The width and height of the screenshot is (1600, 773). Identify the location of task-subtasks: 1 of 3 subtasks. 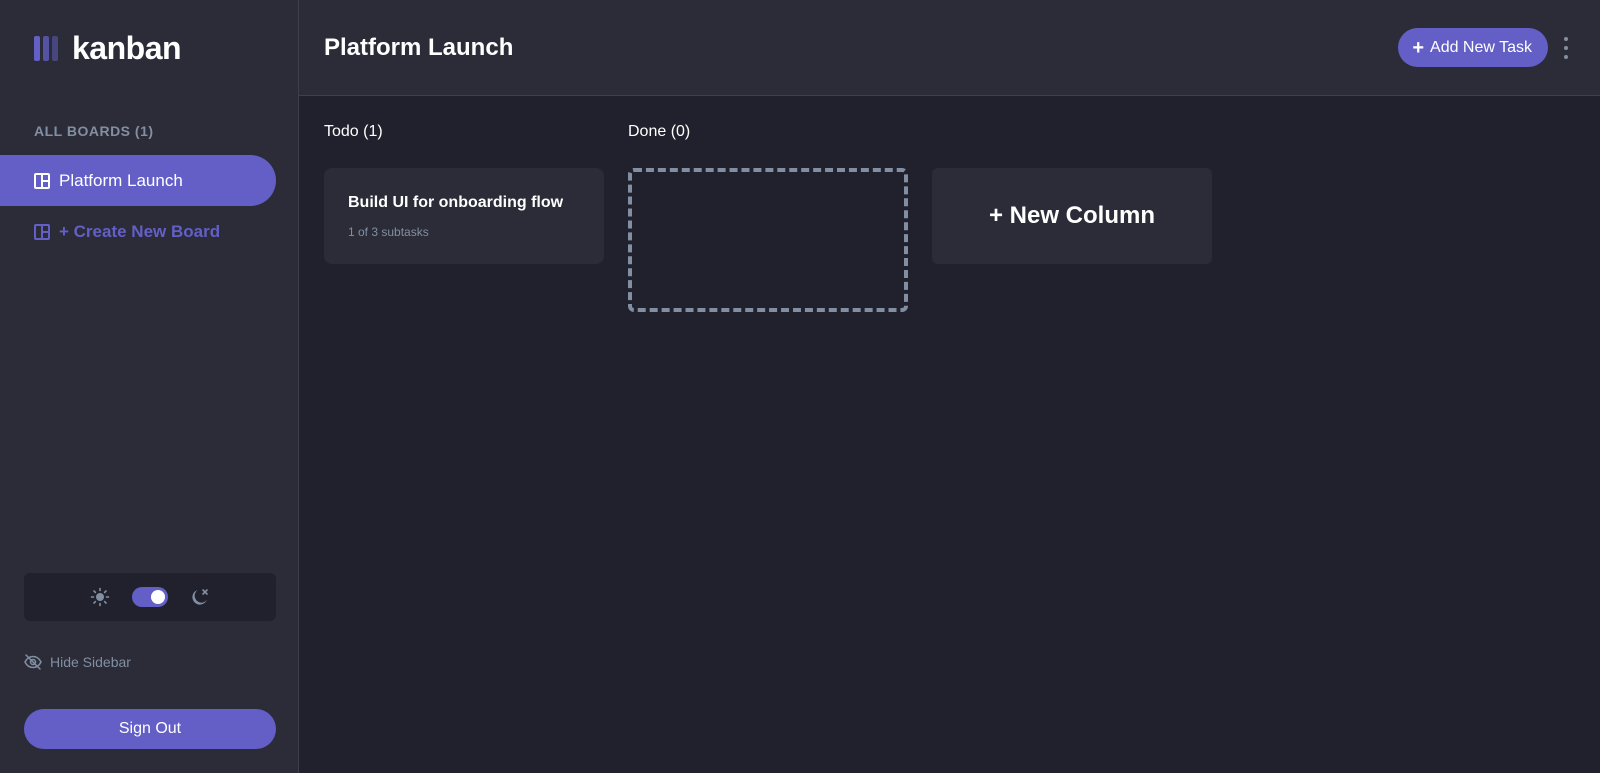
(388, 232).